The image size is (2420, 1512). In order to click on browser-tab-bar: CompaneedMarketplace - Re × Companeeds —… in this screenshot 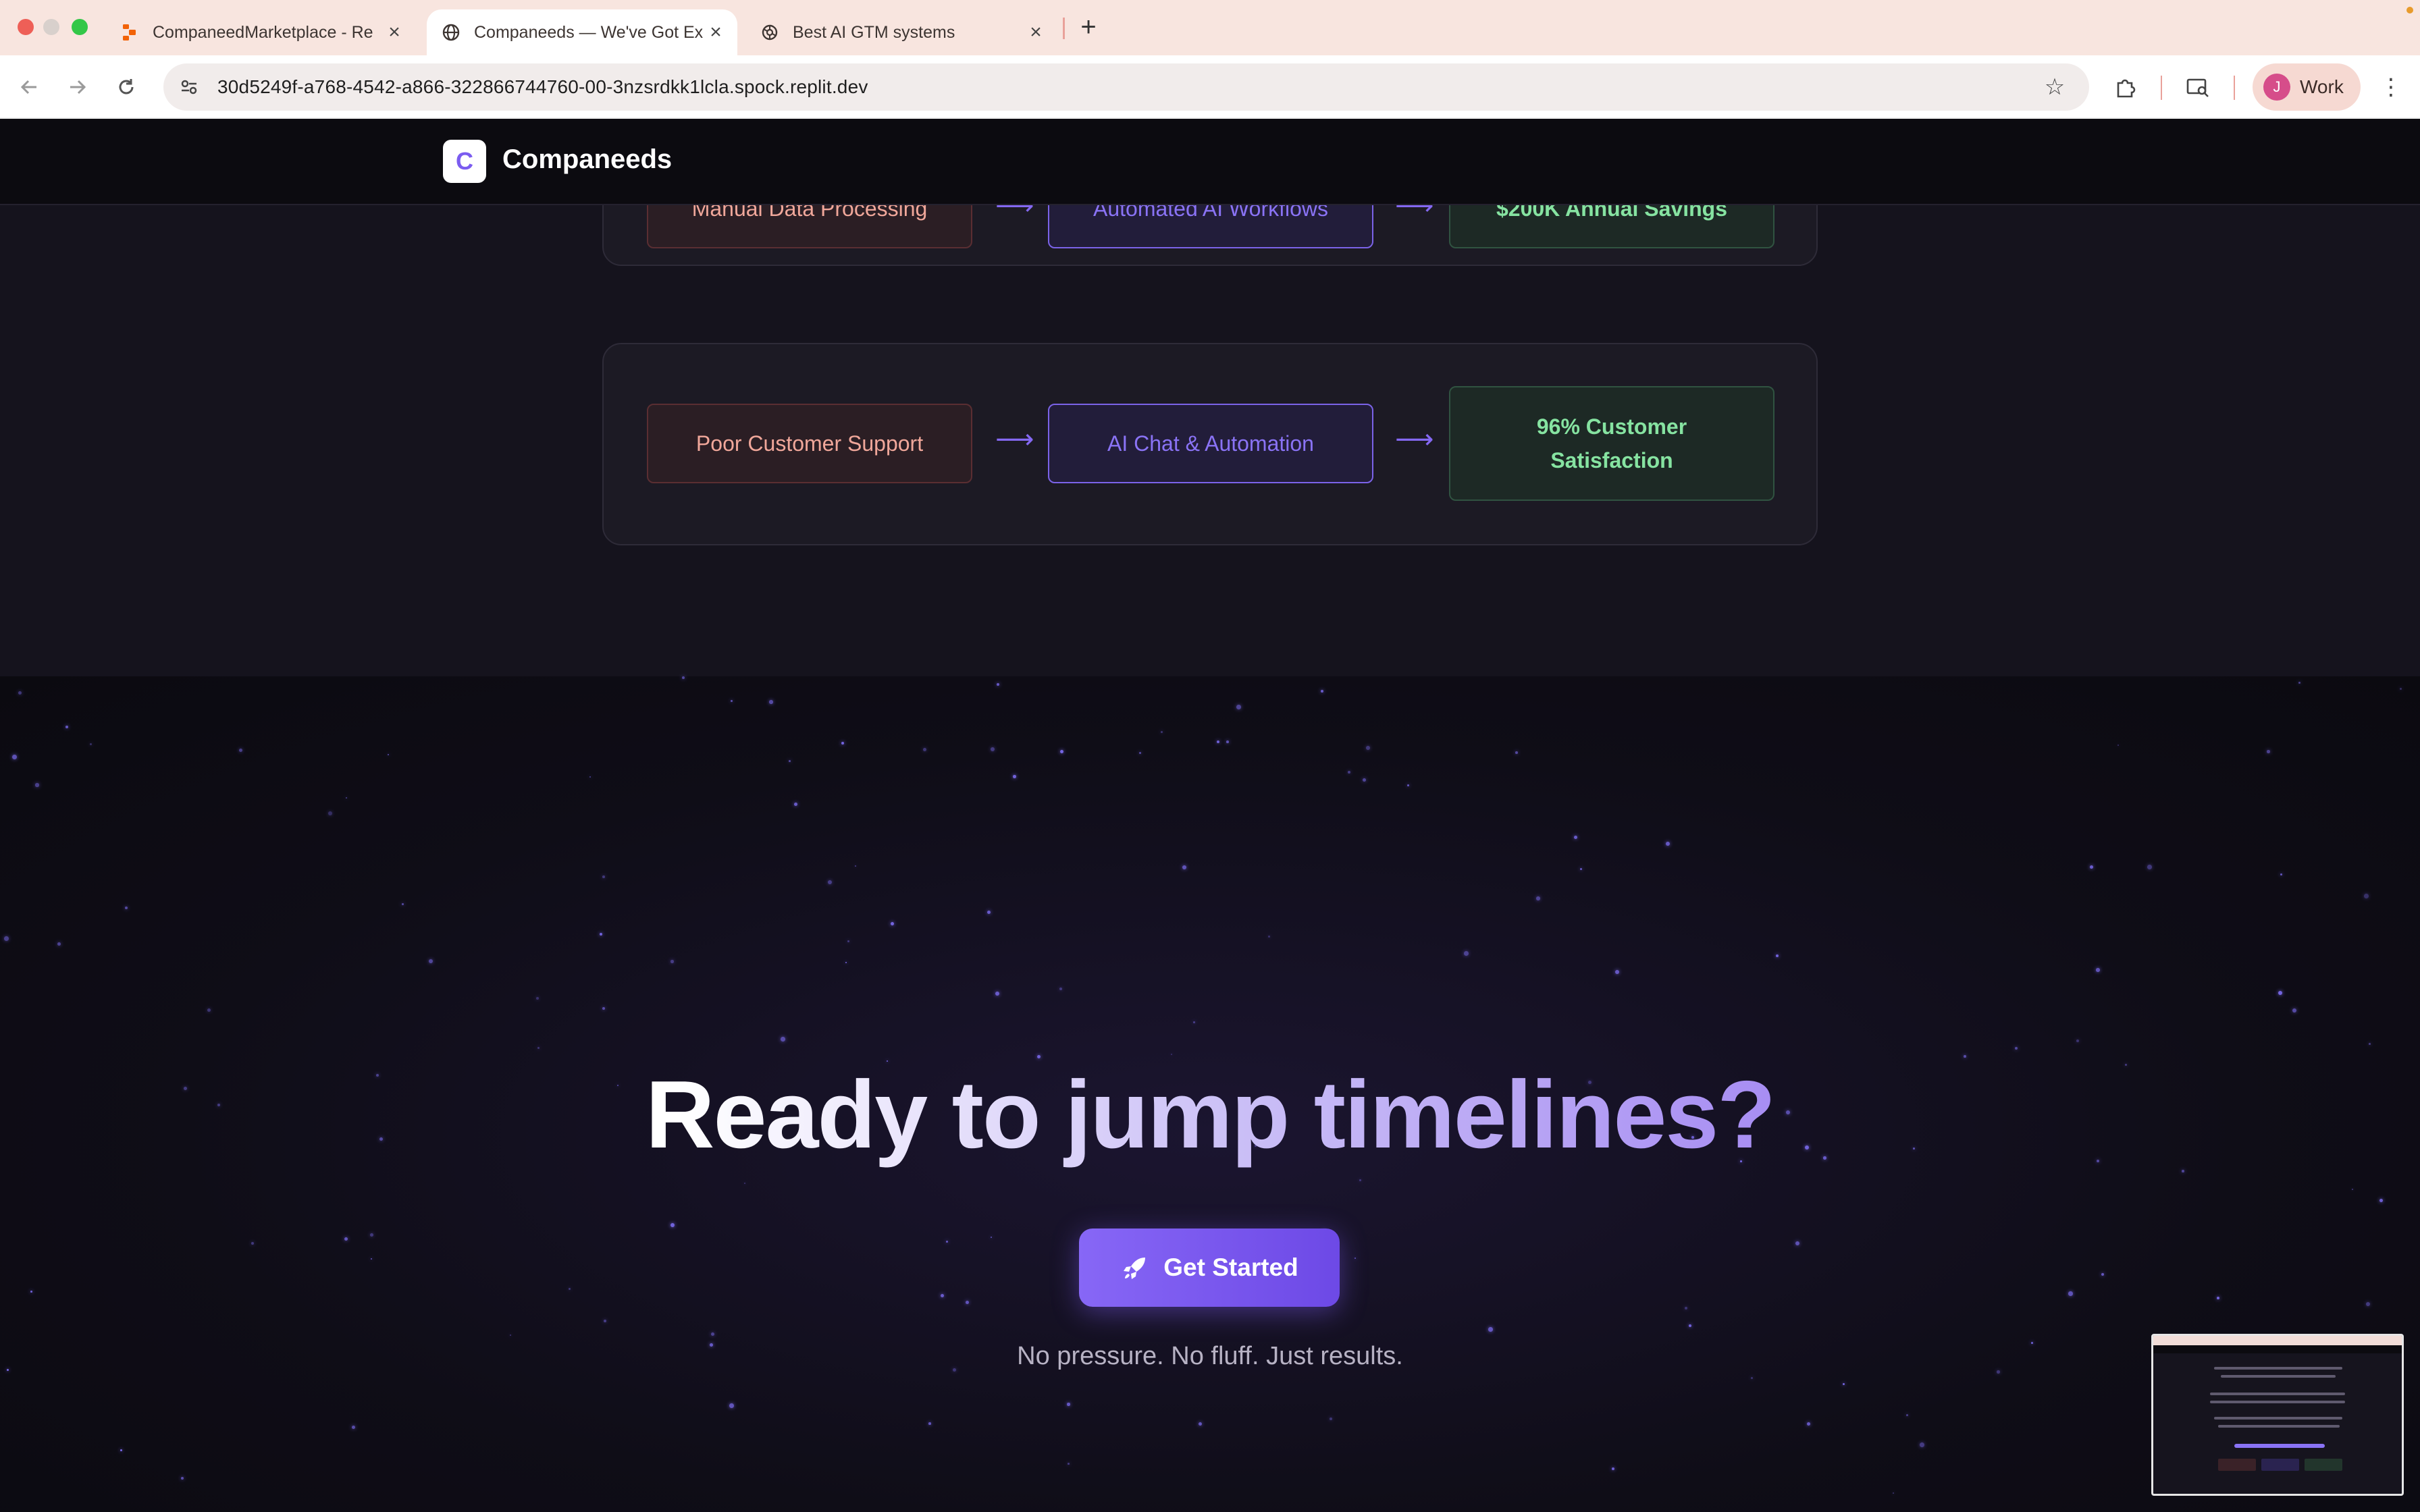, I will do `click(1210, 27)`.